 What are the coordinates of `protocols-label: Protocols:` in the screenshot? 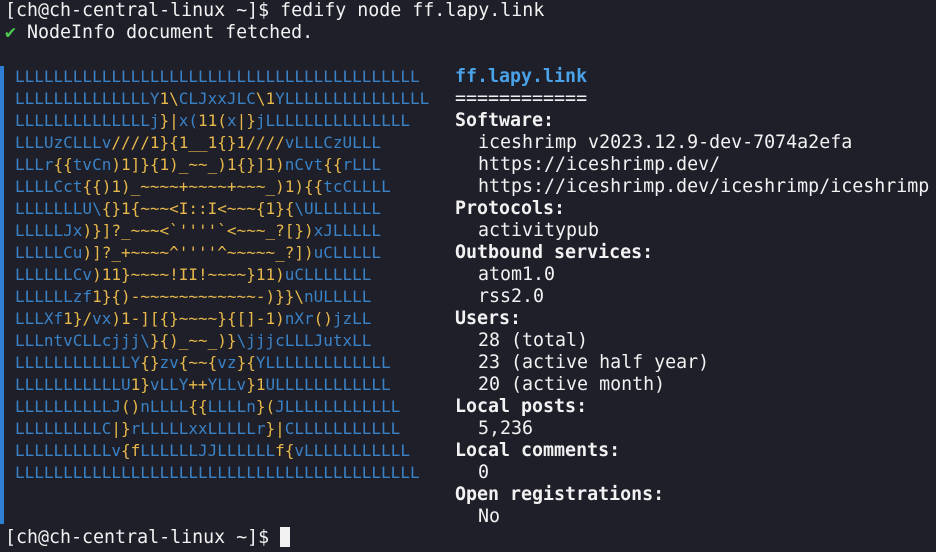 It's located at (510, 208).